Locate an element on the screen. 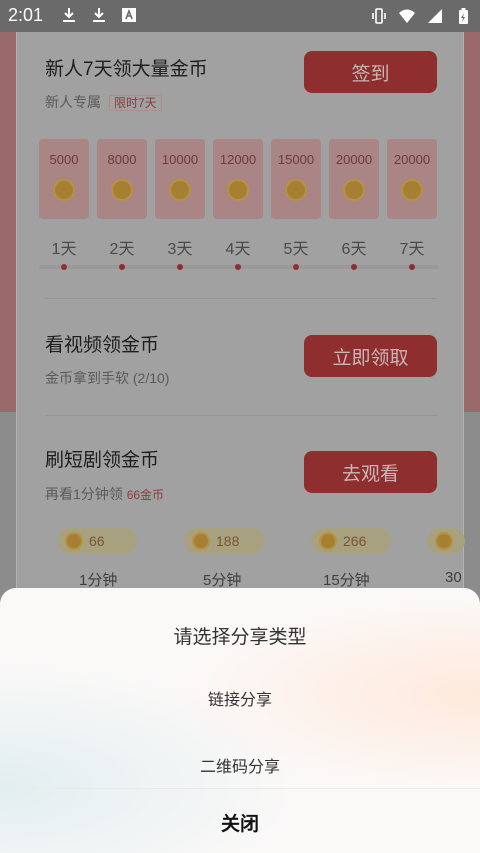 Image resolution: width=480 pixels, height=853 pixels. day-tile: 5000 is located at coordinates (64, 179).